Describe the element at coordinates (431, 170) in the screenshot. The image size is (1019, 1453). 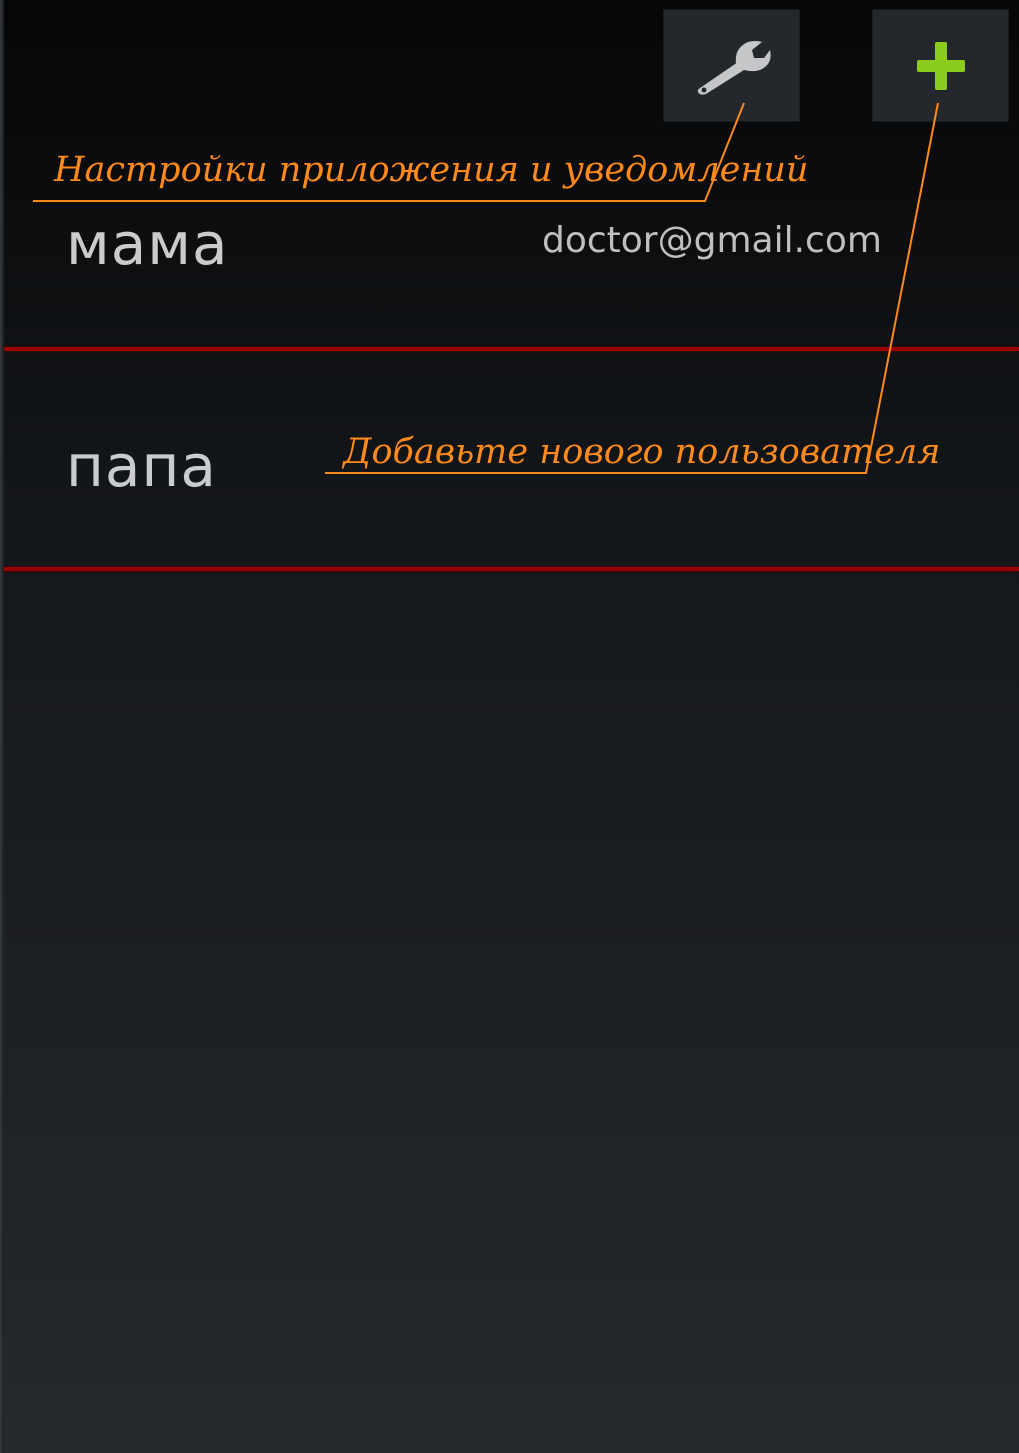
I see `annotation-settings: Настройки приложения и уведомлений` at that location.